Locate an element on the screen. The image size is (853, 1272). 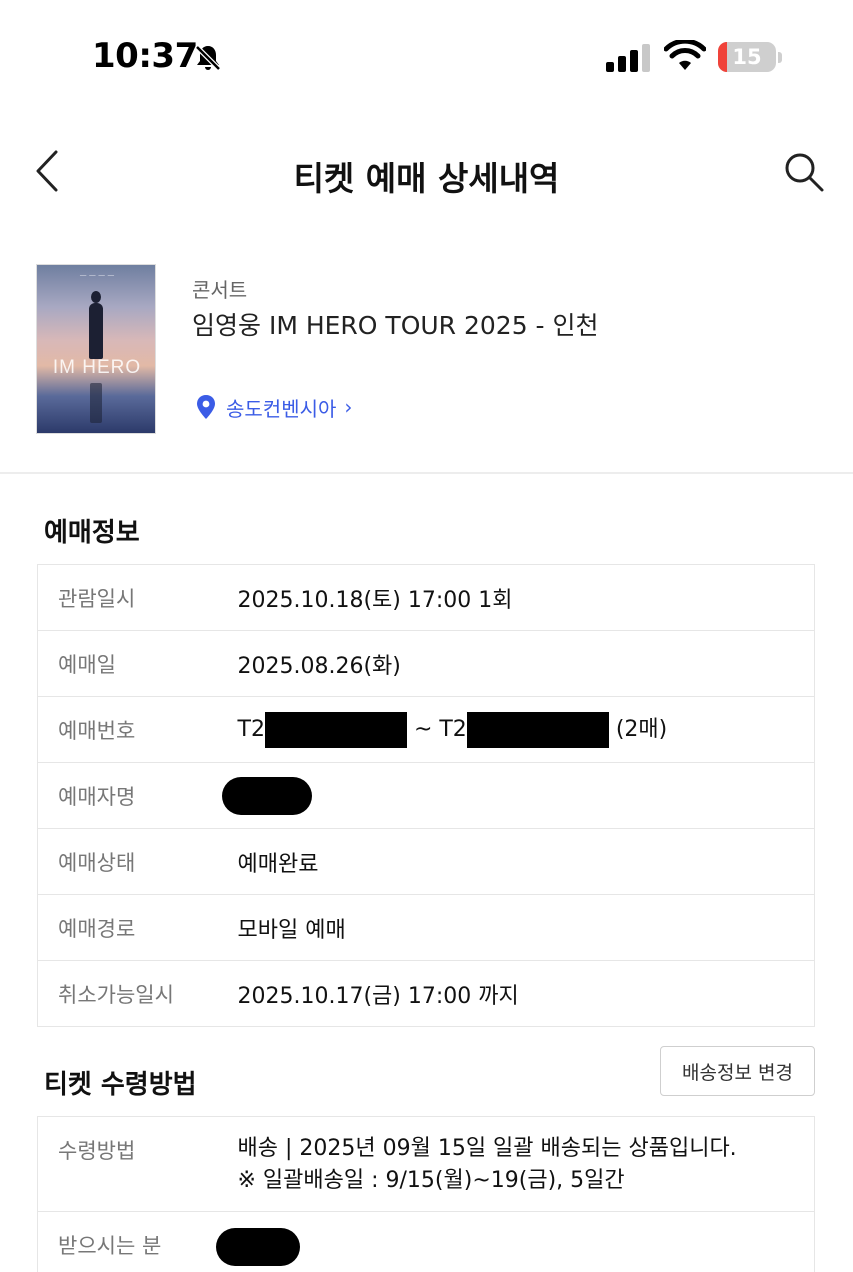
event-poster: — — — — IM HERO is located at coordinates (96, 349).